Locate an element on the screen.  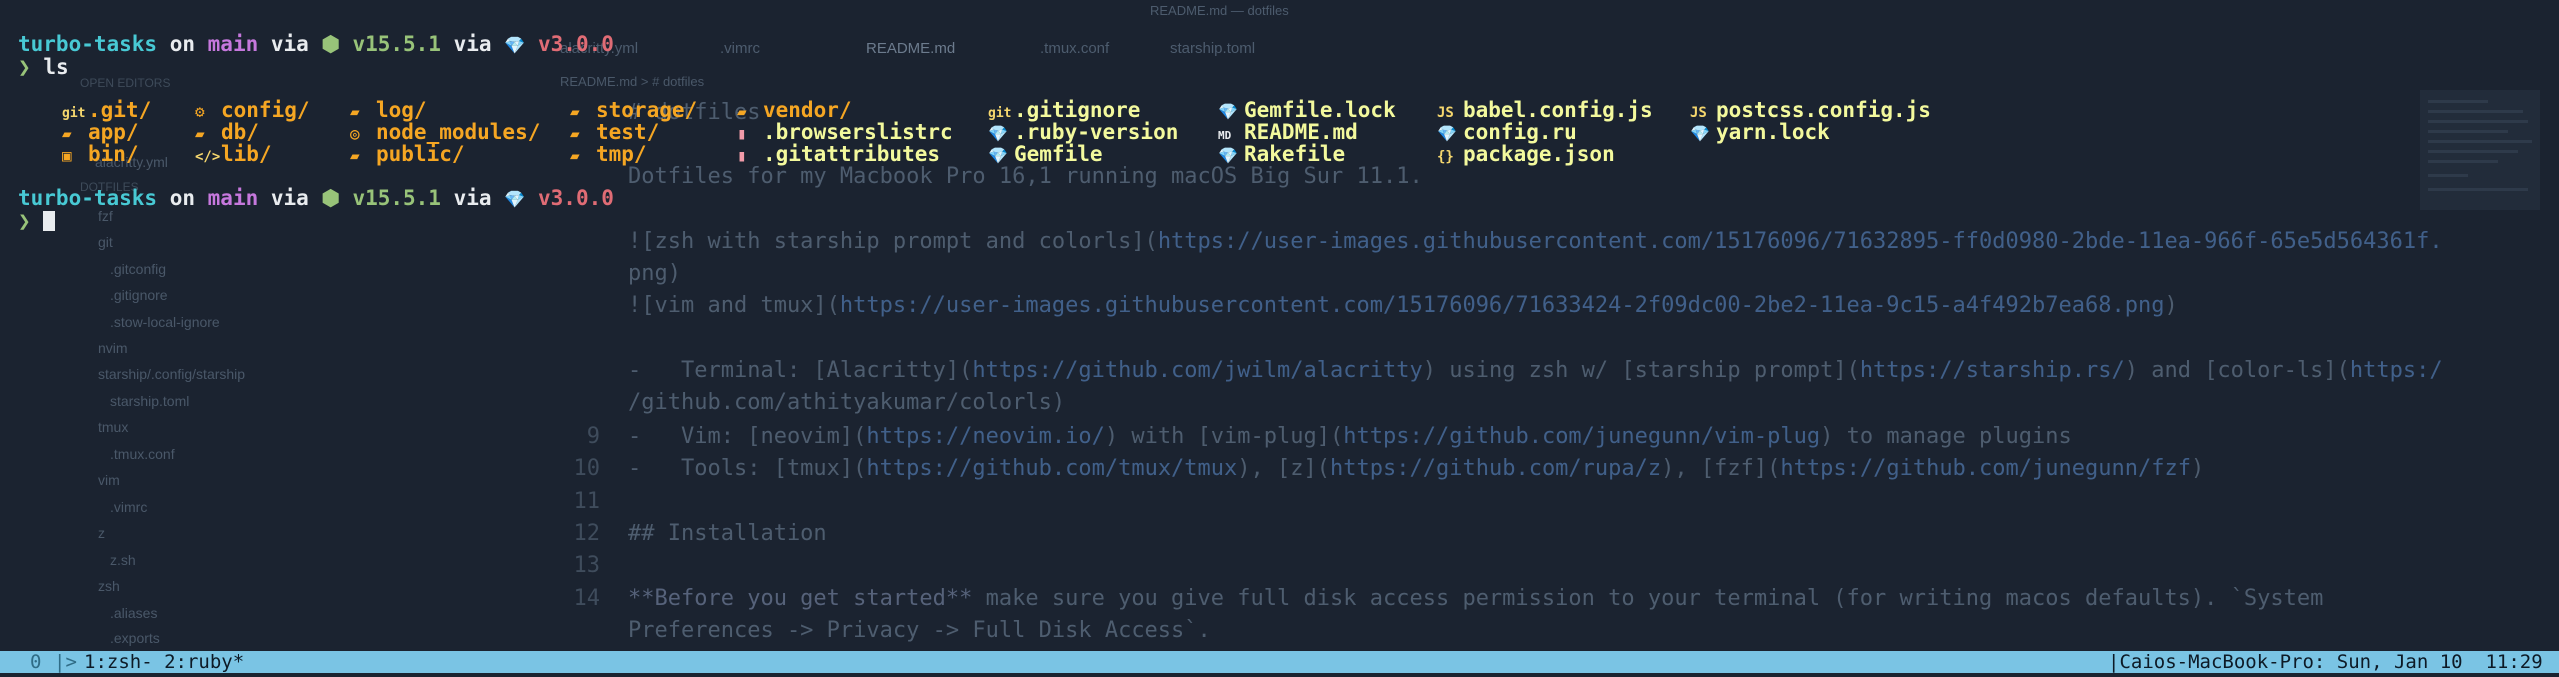
line-number: 14 is located at coordinates (587, 598).